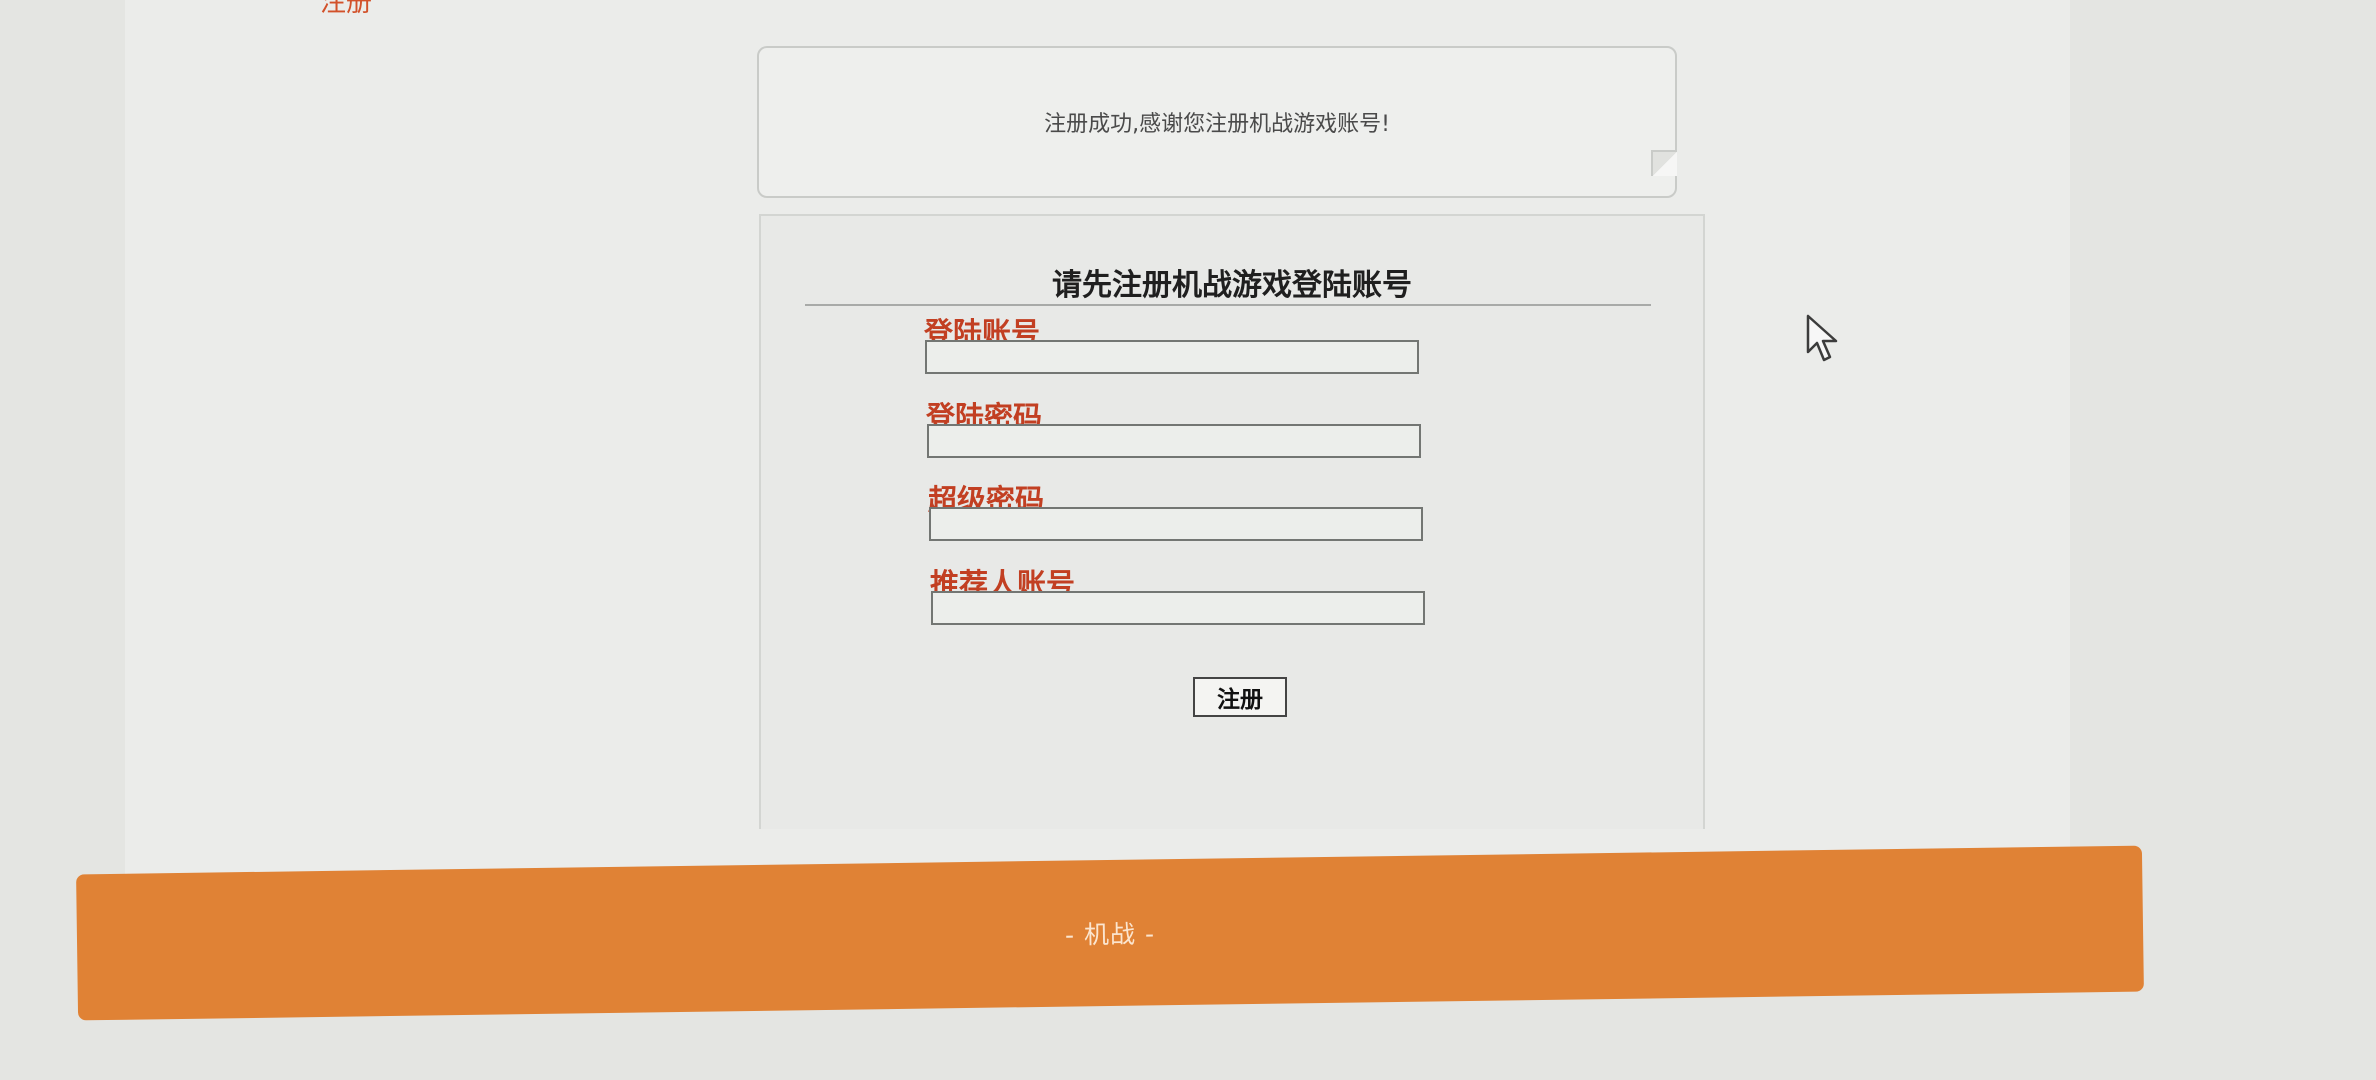 The image size is (2376, 1080). I want to click on success-notice-message: 注册成功,感谢您注册机战游戏账号!, so click(1217, 124).